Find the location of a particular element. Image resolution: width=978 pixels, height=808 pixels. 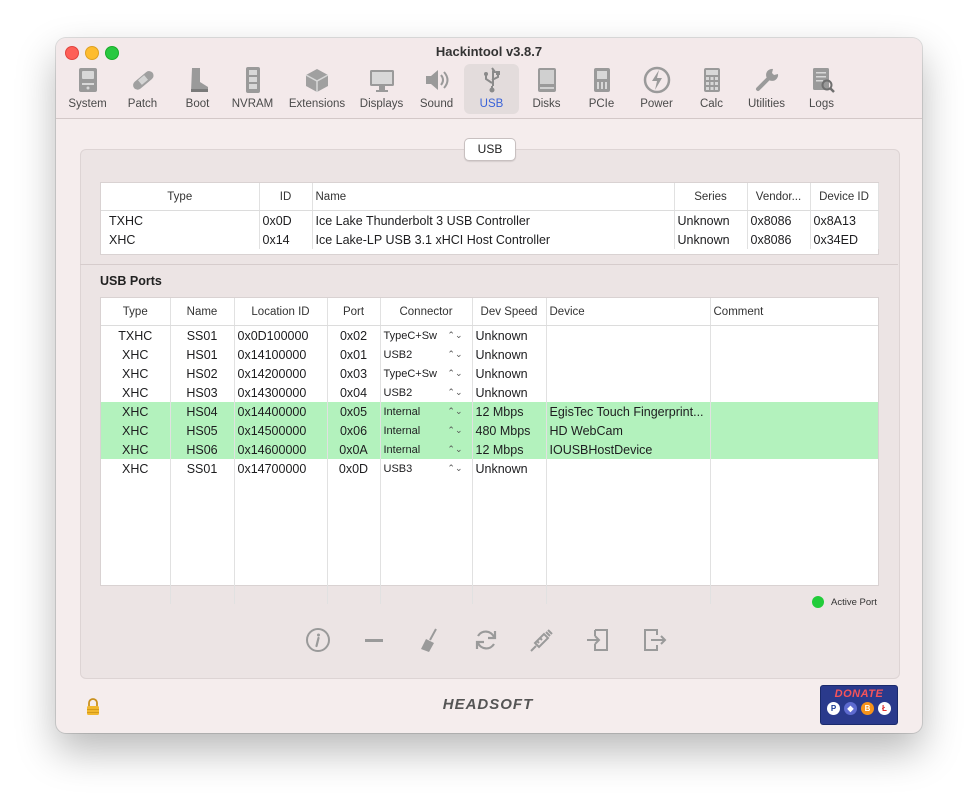

lock-icon is located at coordinates (93, 707).